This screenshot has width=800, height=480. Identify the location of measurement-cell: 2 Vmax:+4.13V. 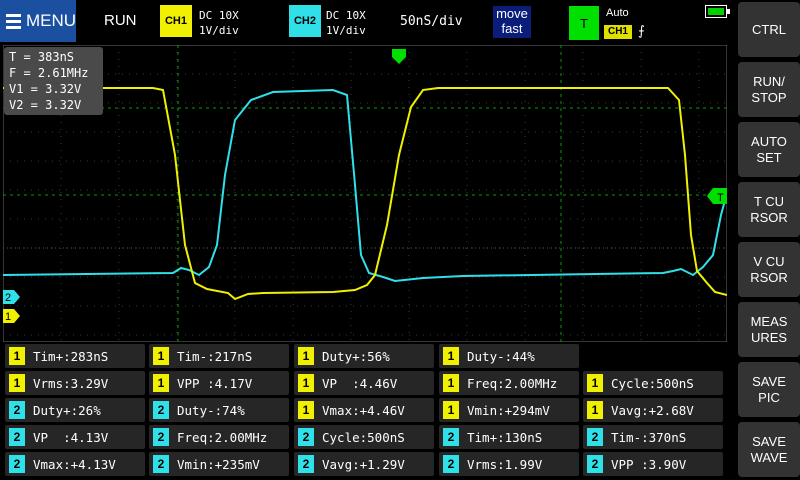
(75, 464).